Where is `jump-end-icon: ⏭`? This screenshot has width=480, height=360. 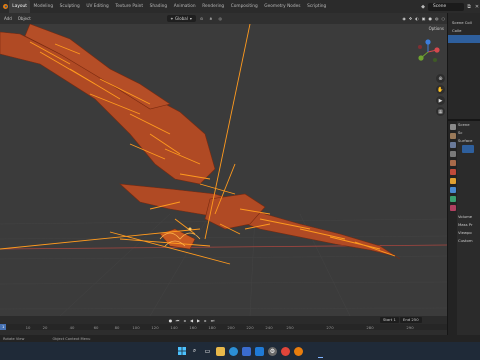 jump-end-icon: ⏭ is located at coordinates (212, 320).